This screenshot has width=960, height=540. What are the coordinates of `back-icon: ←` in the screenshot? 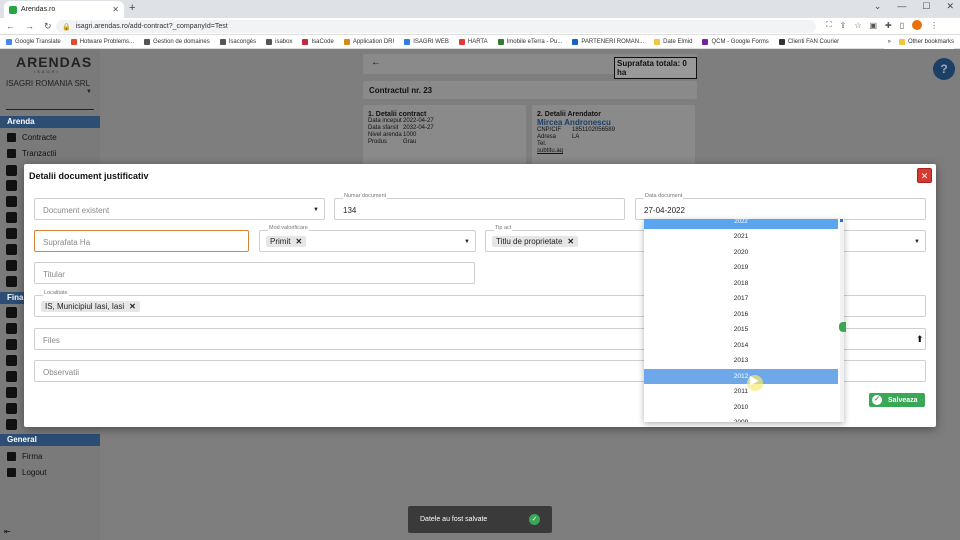 It's located at (10, 26).